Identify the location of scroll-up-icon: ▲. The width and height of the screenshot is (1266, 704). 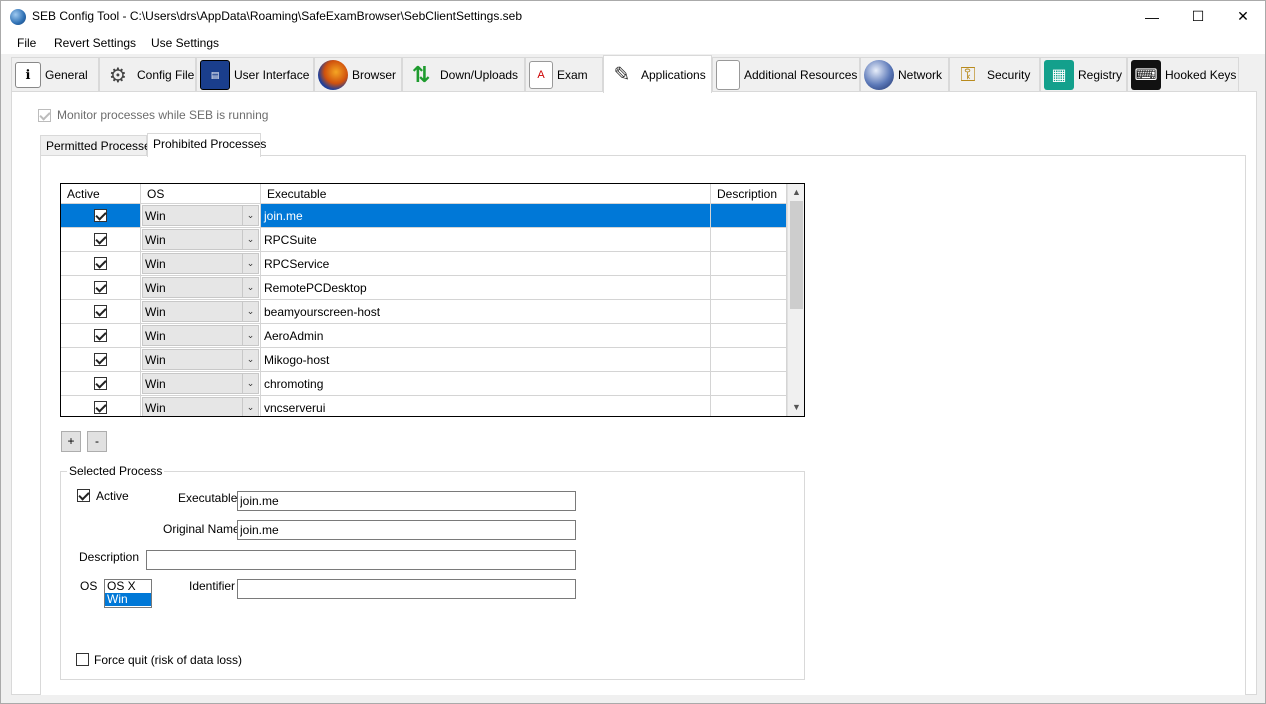
(796, 192).